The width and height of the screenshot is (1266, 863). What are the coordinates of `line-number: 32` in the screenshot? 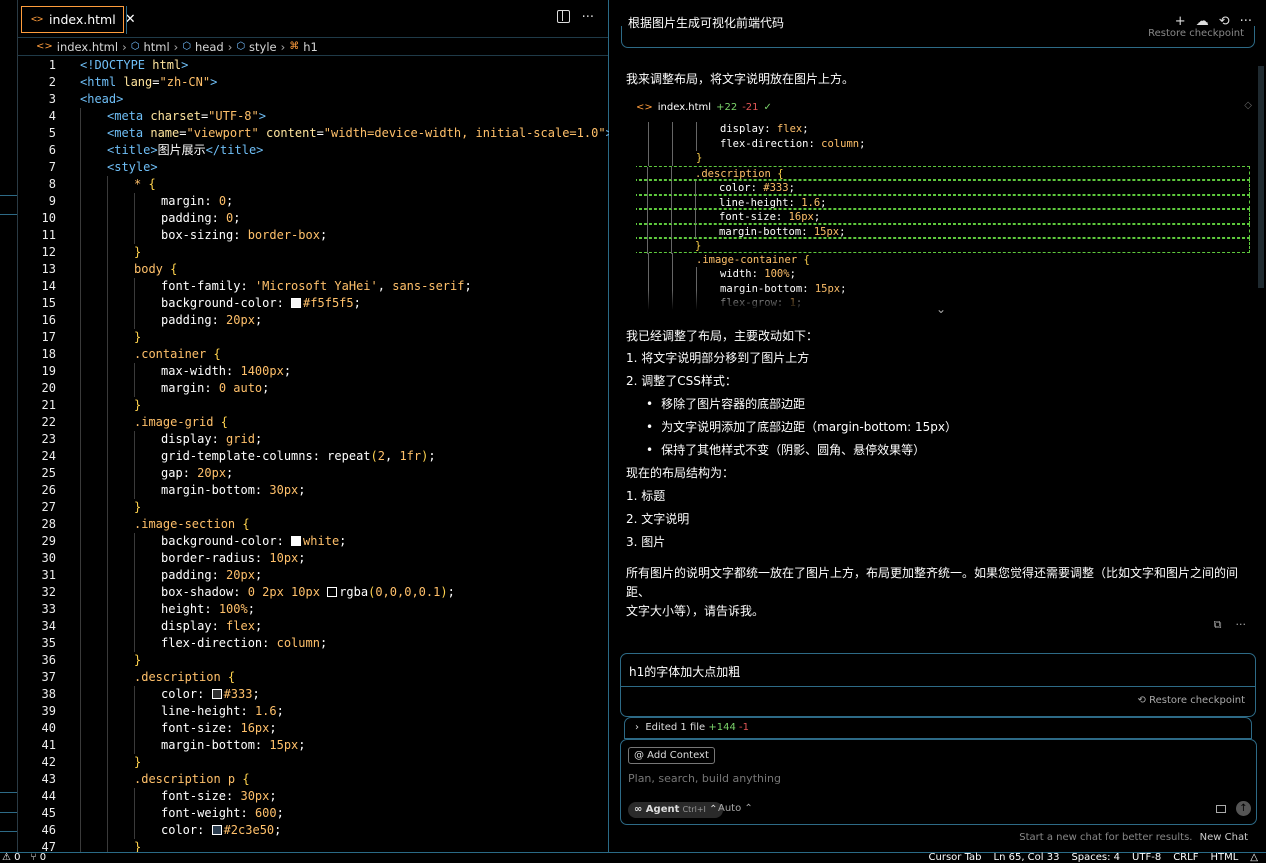 It's located at (48, 592).